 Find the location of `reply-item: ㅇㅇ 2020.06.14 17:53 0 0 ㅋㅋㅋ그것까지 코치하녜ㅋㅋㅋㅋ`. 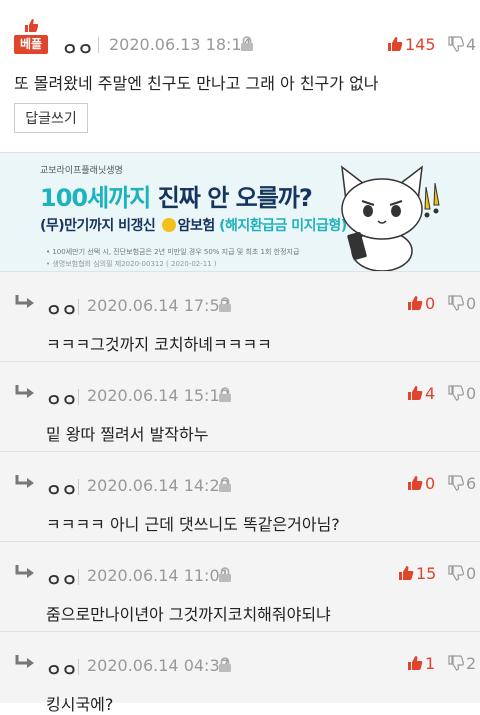

reply-item: ㅇㅇ 2020.06.14 17:53 0 0 ㅋㅋㅋ그것까지 코치하녜ㅋㅋㅋㅋ is located at coordinates (240, 316).